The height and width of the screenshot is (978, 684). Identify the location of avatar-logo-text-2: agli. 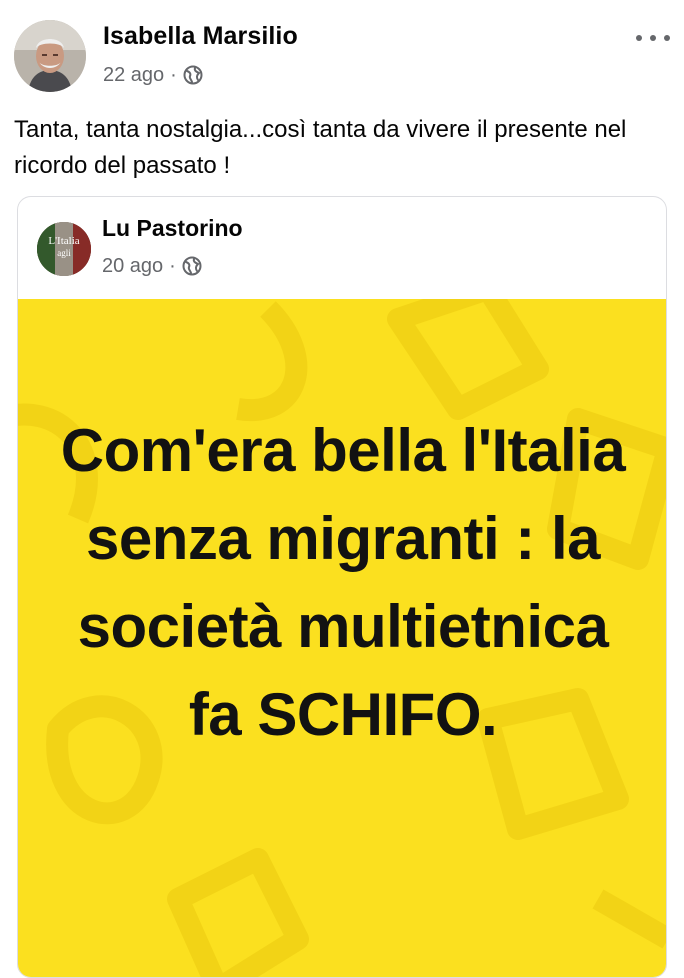
(64, 253).